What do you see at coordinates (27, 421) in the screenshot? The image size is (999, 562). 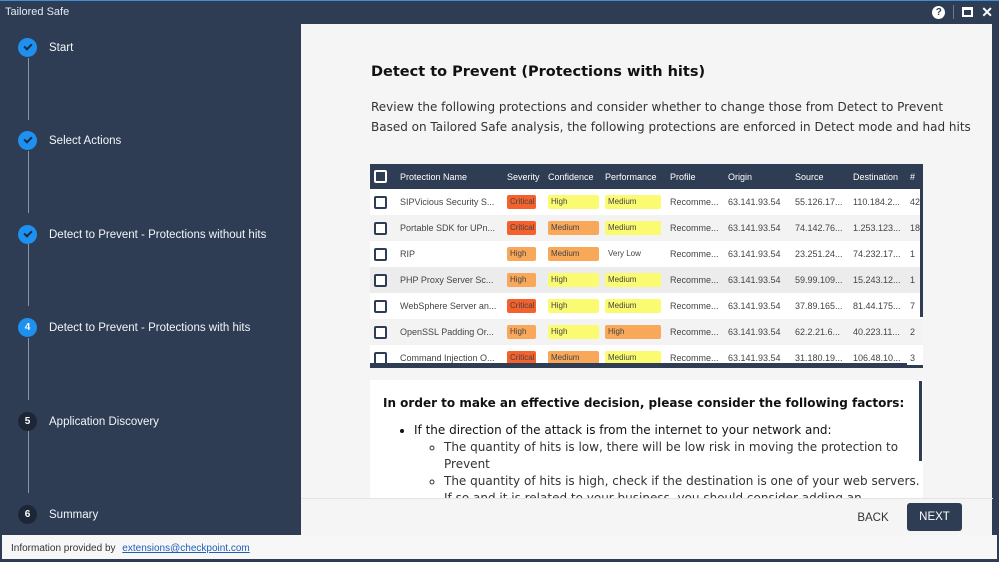 I see `step-number-badge: 5` at bounding box center [27, 421].